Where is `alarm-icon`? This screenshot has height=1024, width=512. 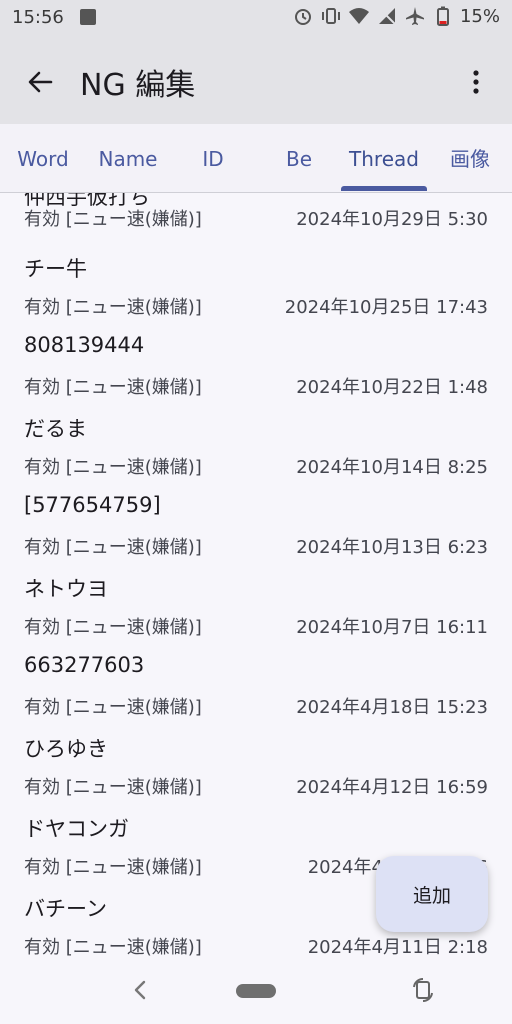
alarm-icon is located at coordinates (303, 16).